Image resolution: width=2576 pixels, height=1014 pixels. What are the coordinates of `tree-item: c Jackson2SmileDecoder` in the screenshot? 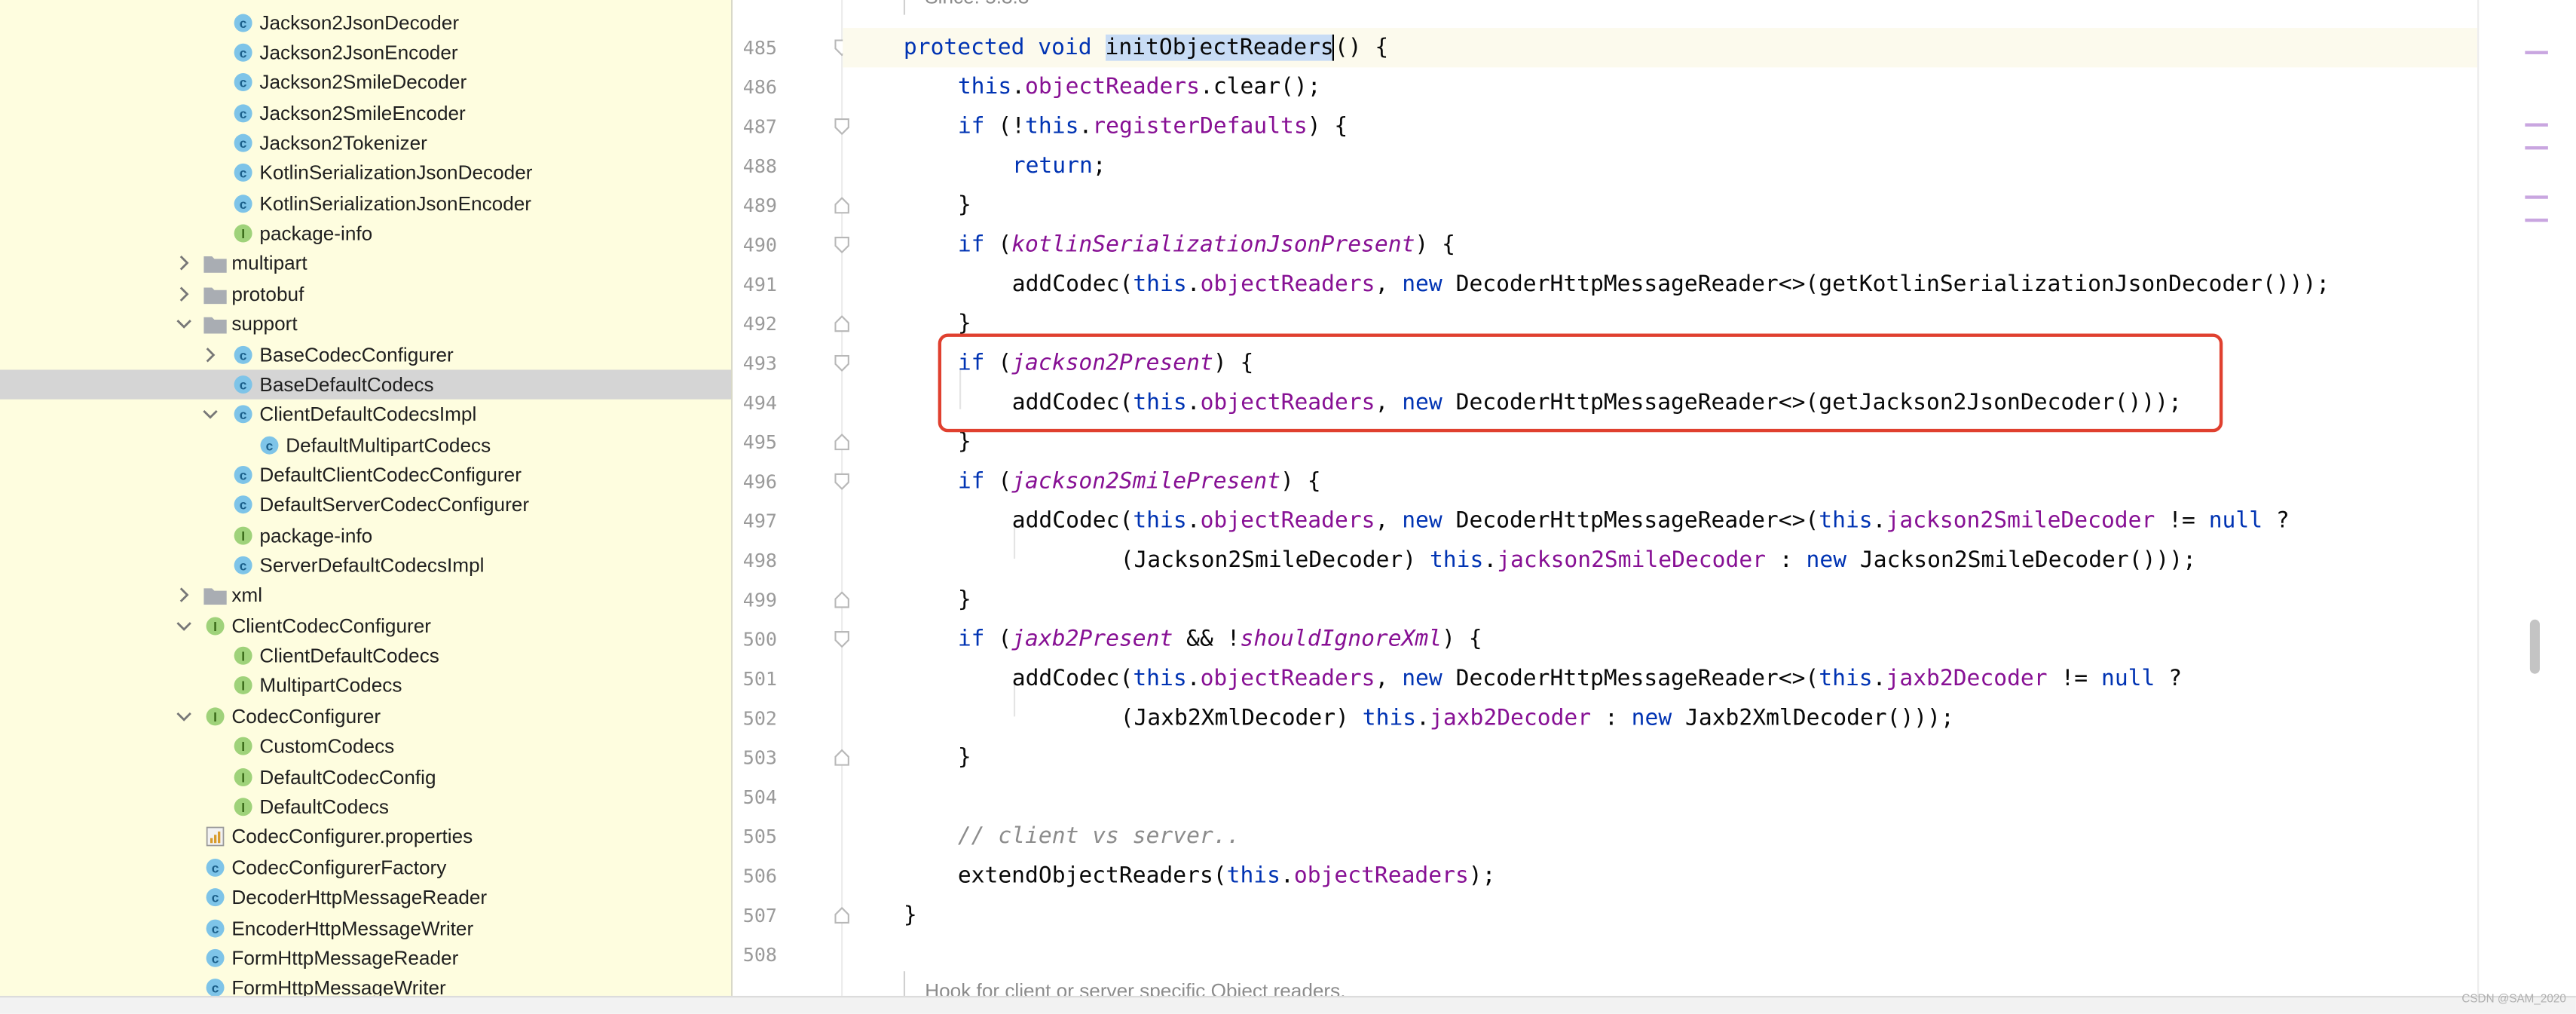 It's located at (365, 81).